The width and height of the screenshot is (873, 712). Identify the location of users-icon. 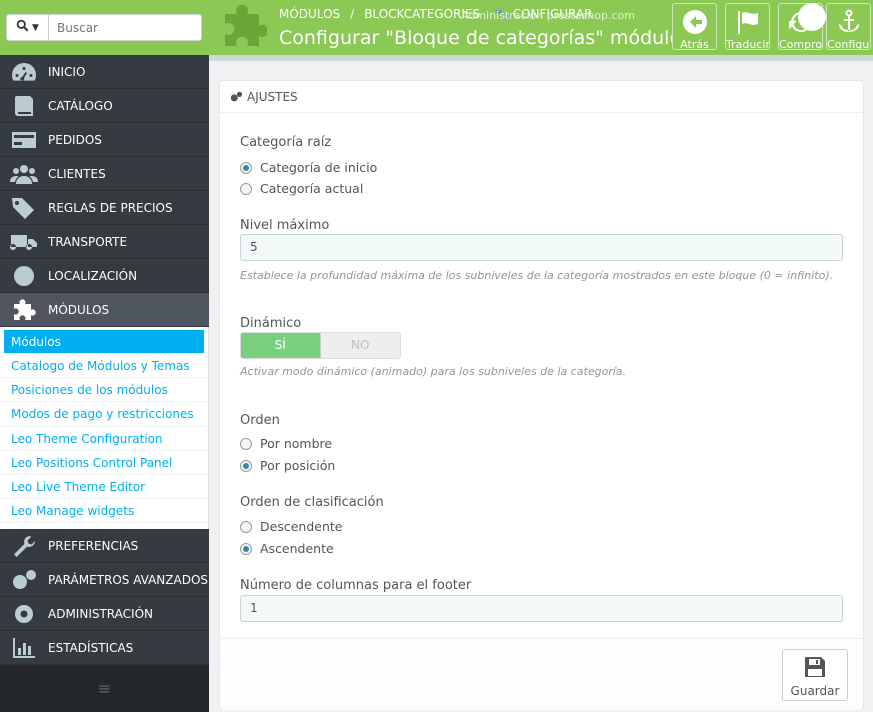
(24, 174).